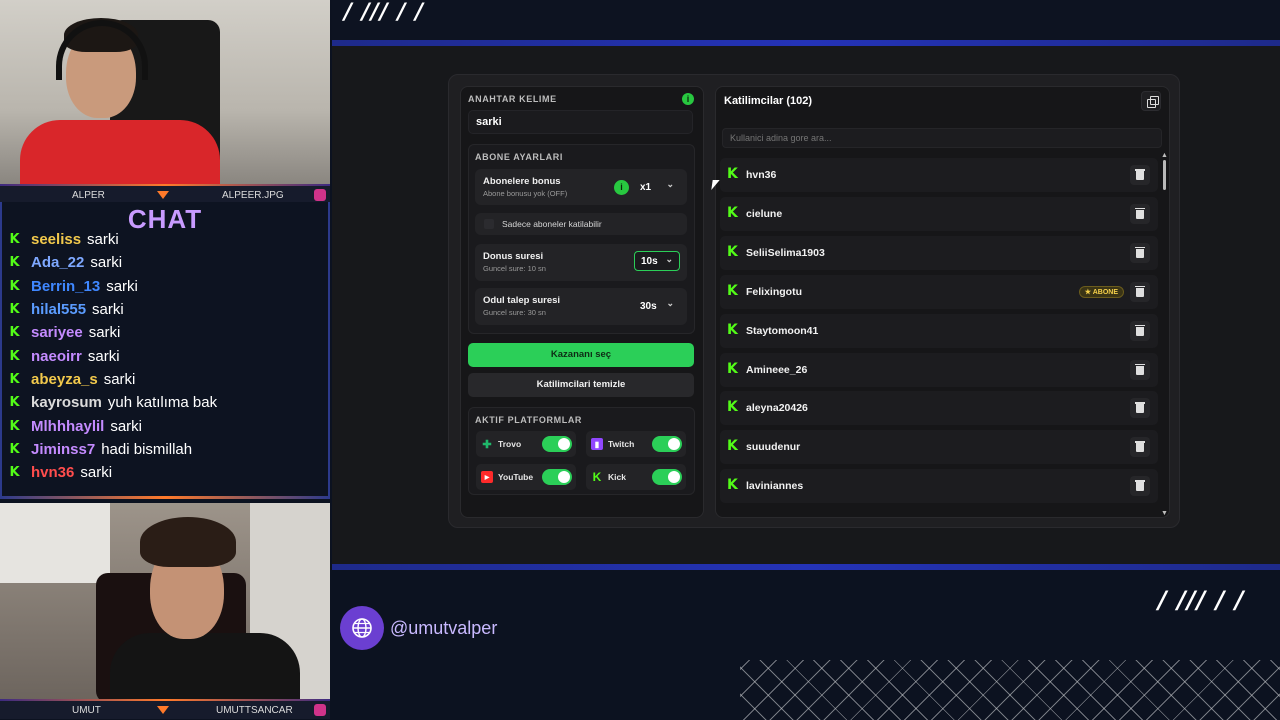 This screenshot has height=720, width=1280. Describe the element at coordinates (167, 355) in the screenshot. I see `chat-message: Knaeoirr sarki` at that location.